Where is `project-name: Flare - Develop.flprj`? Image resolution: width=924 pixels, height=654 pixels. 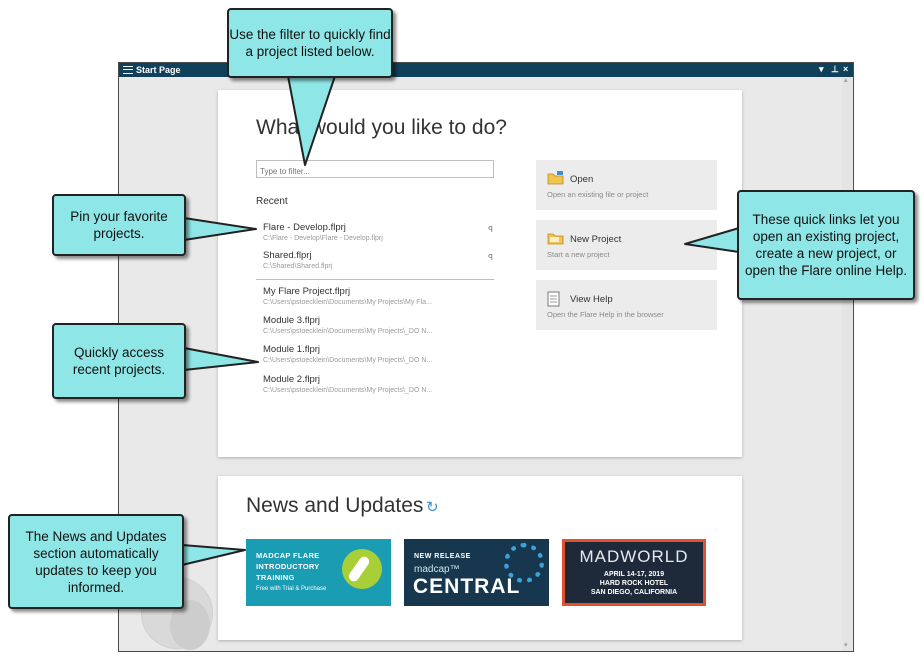
project-name: Flare - Develop.flprj is located at coordinates (304, 227).